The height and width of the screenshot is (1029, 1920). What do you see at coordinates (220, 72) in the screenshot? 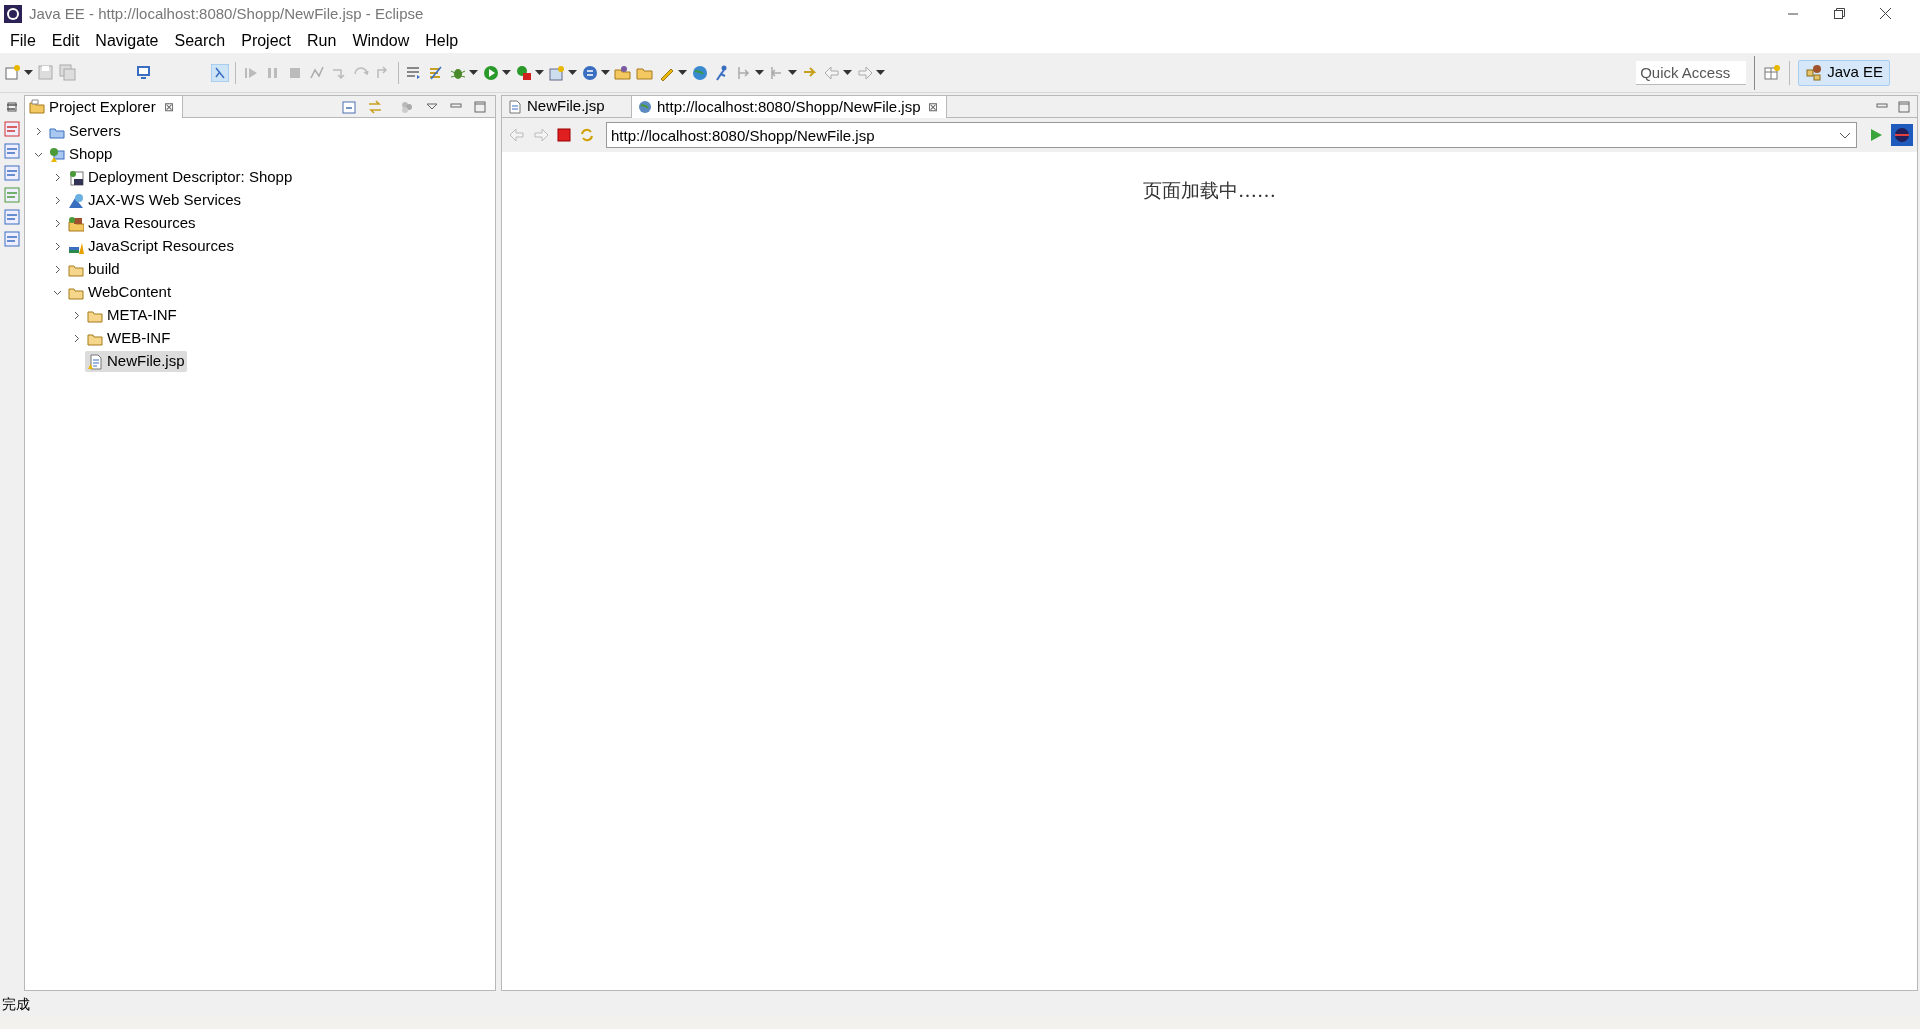
I see `pointer-icon` at bounding box center [220, 72].